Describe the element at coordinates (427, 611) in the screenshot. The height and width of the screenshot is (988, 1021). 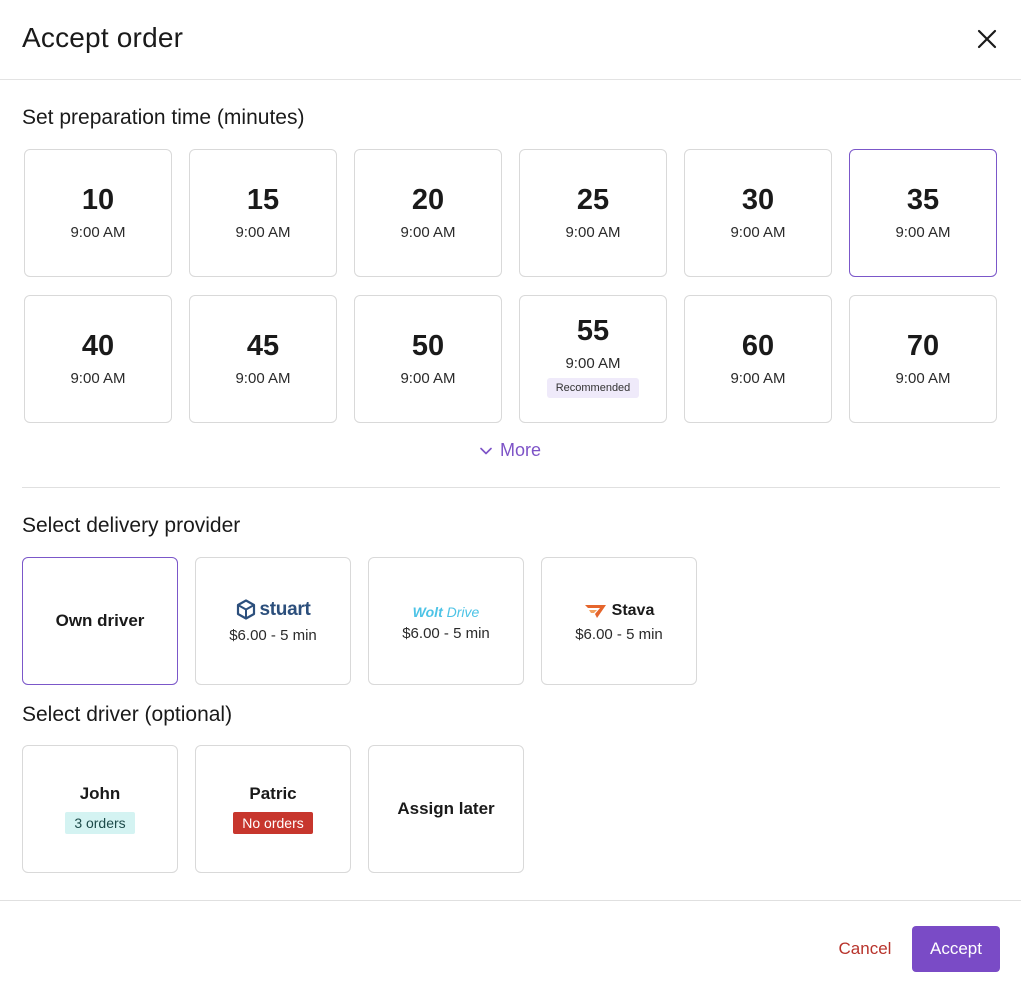
I see `wolt-logo-text: Wolt` at that location.